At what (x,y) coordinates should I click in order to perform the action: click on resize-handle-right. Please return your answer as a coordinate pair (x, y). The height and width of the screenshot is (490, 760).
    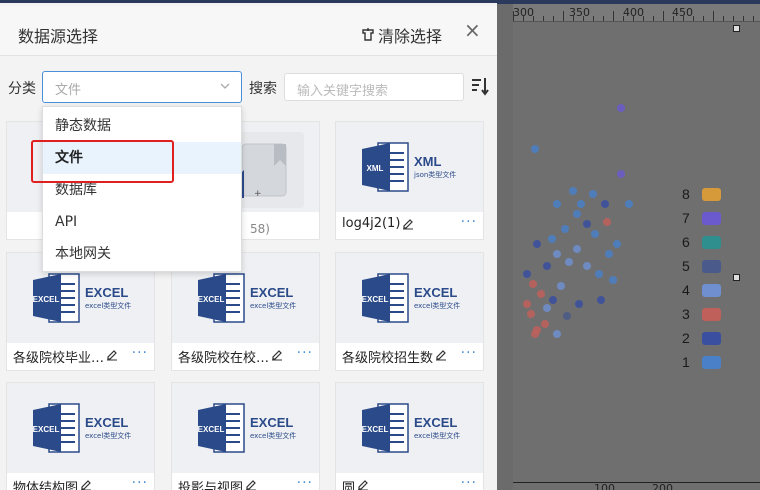
    Looking at the image, I should click on (736, 277).